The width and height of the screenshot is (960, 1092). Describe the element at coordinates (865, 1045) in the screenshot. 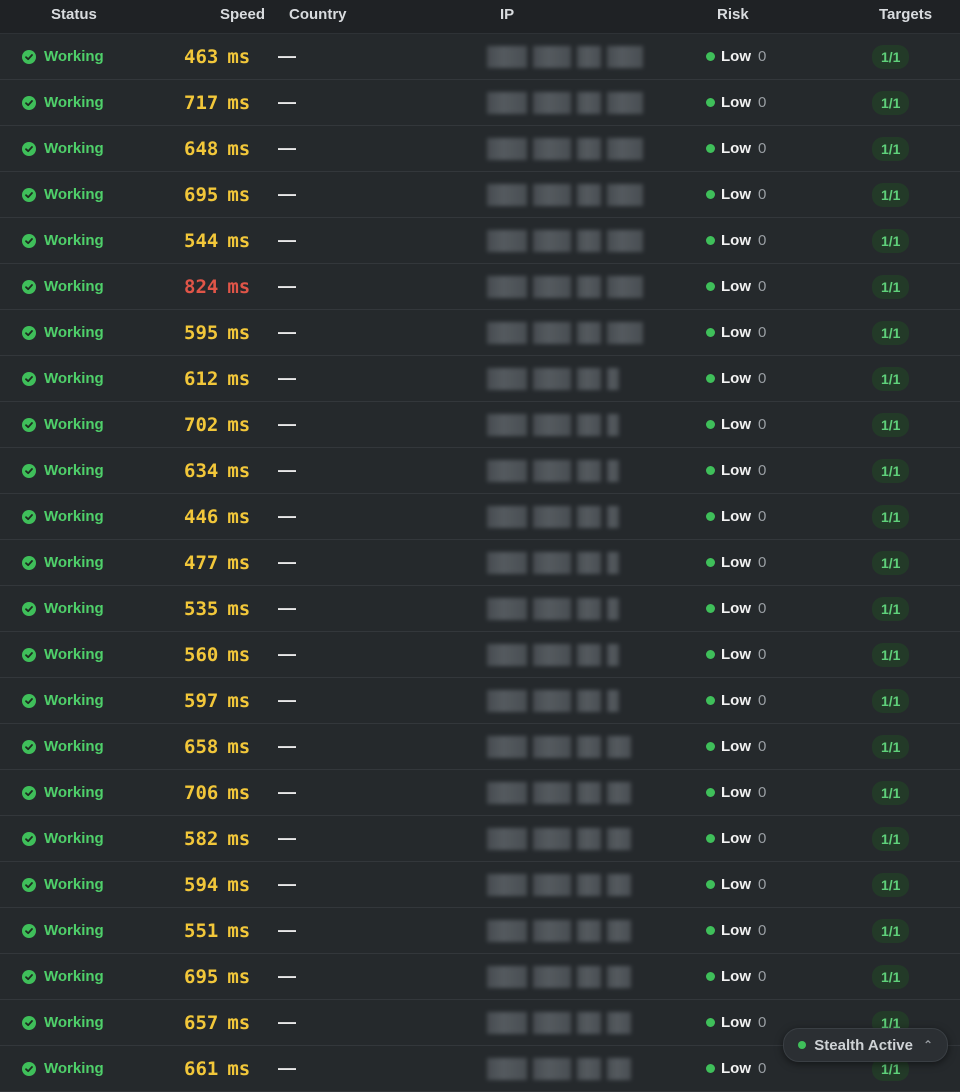

I see `stealth-status-pill: Stealth Active ⌃` at that location.